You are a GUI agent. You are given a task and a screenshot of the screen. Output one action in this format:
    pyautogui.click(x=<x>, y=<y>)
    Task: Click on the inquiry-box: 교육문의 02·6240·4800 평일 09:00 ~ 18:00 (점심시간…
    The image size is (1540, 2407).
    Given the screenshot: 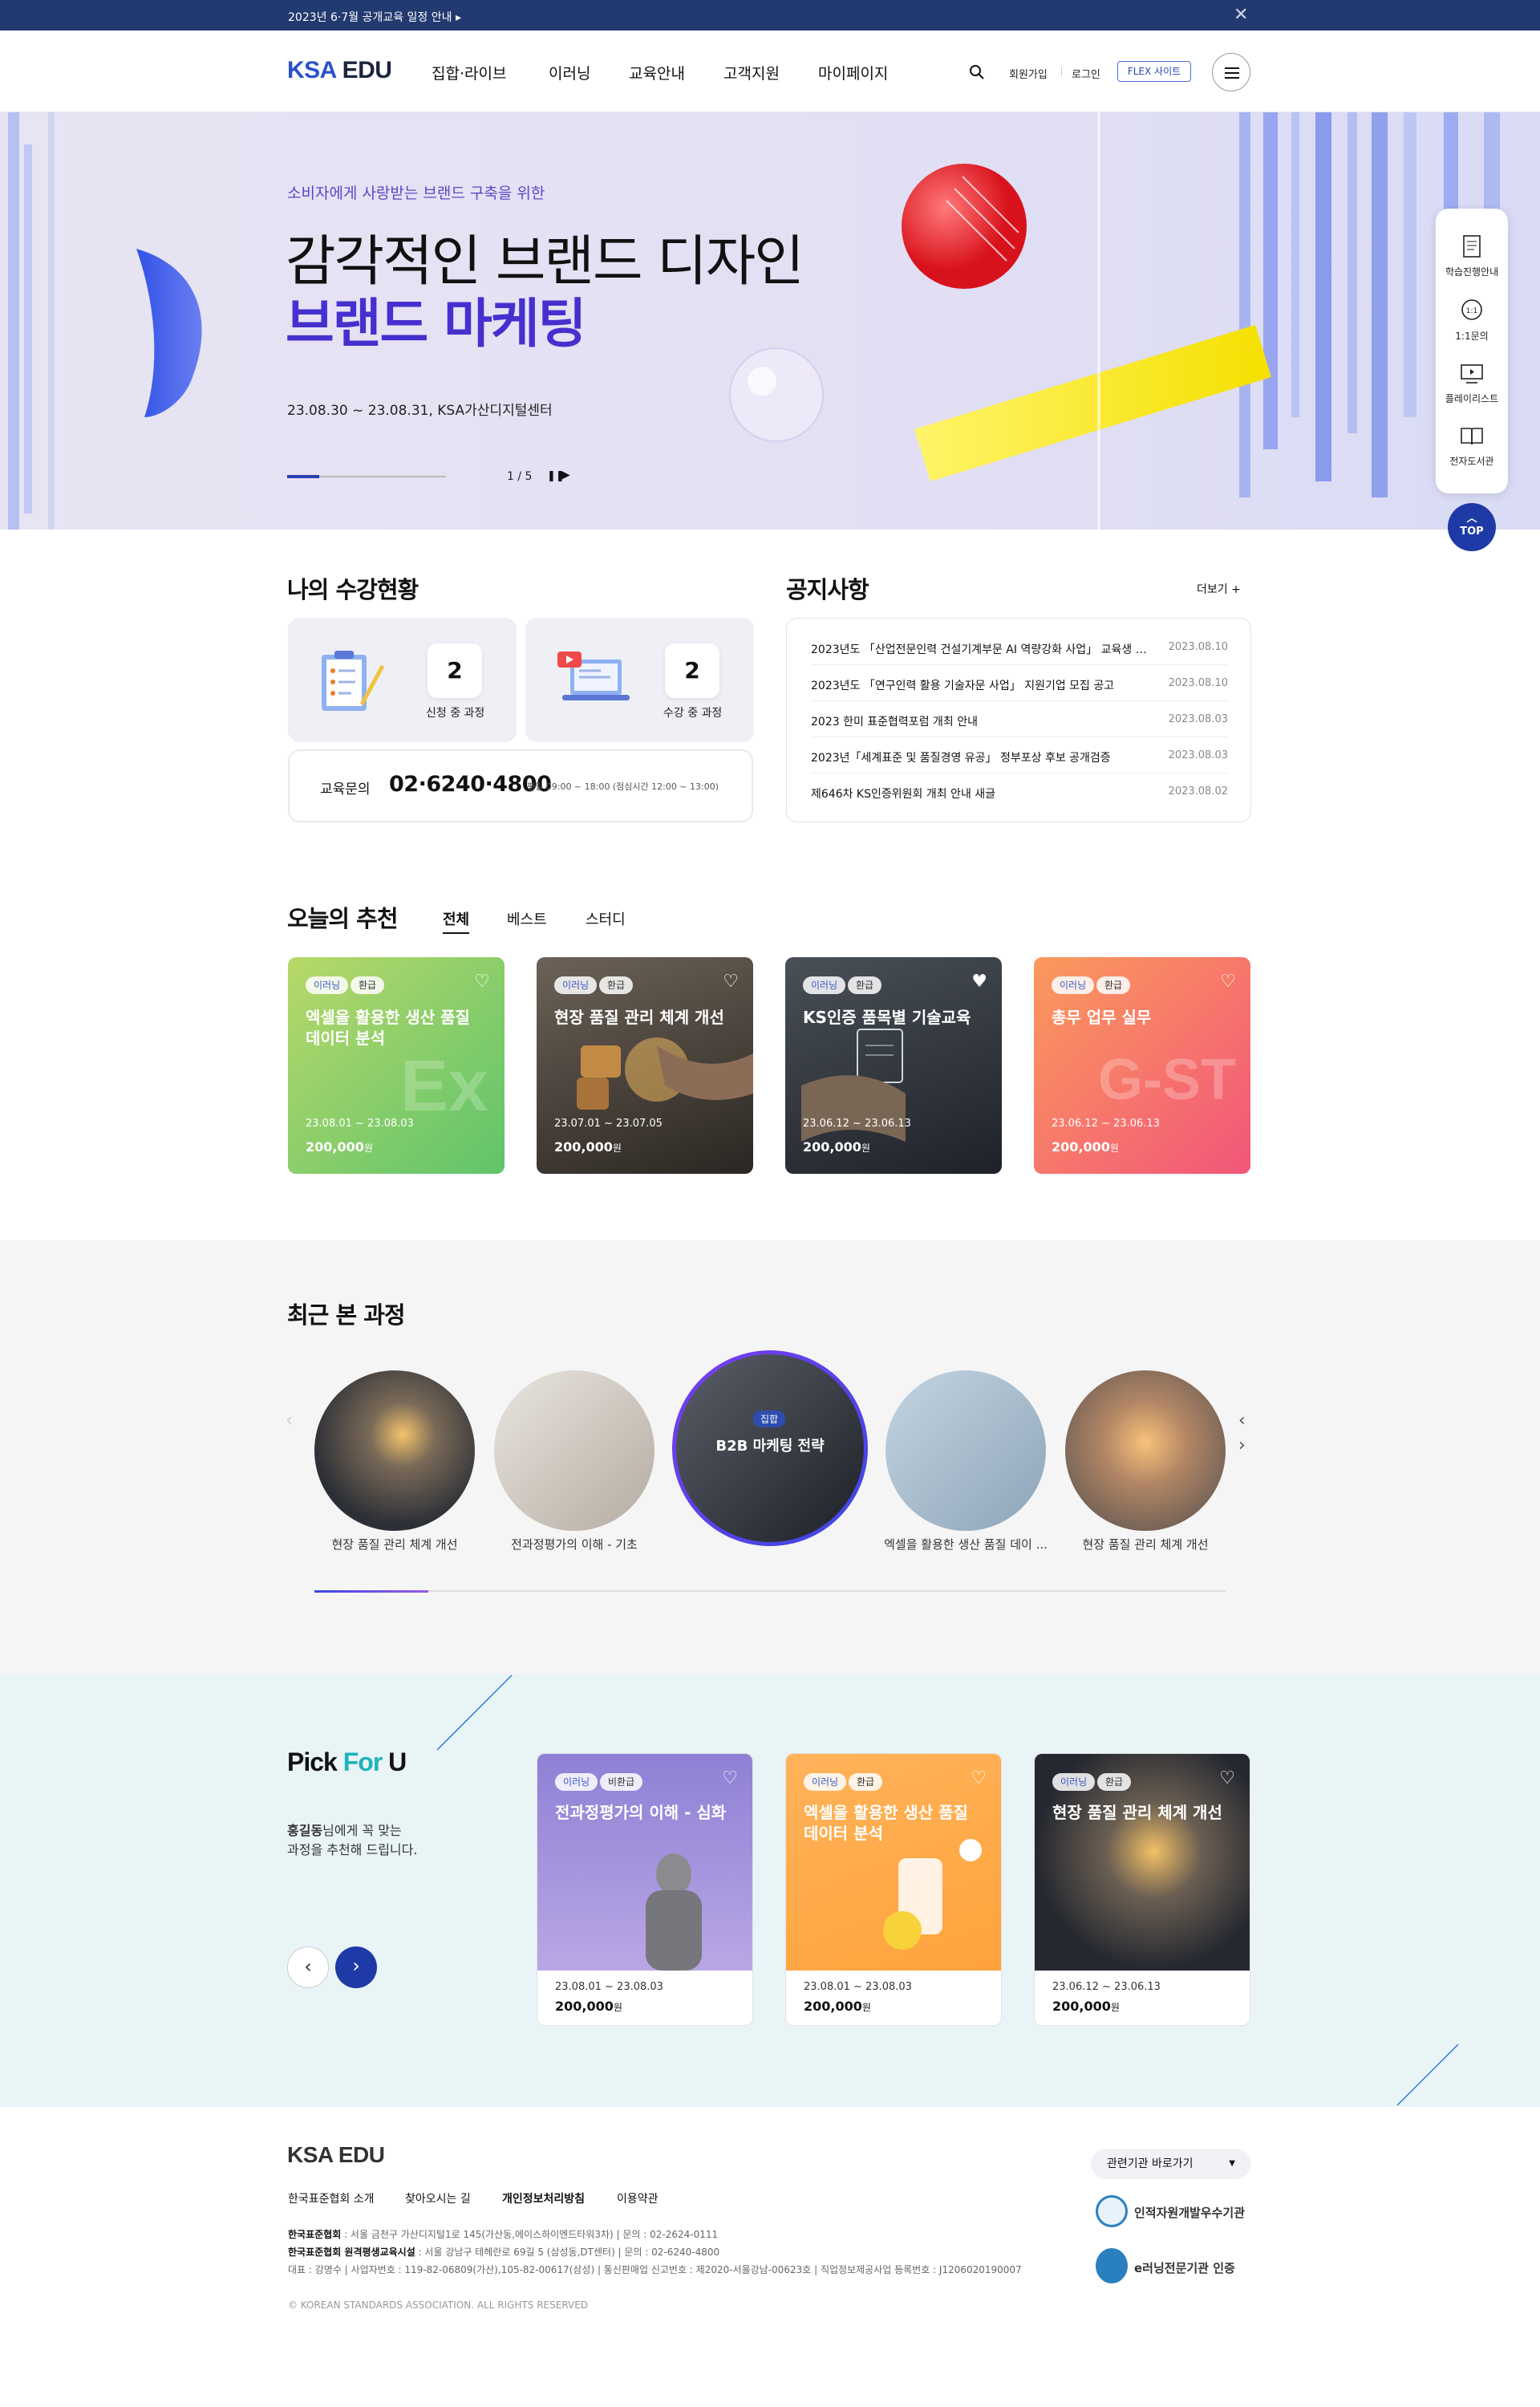 What is the action you would take?
    pyautogui.click(x=520, y=785)
    